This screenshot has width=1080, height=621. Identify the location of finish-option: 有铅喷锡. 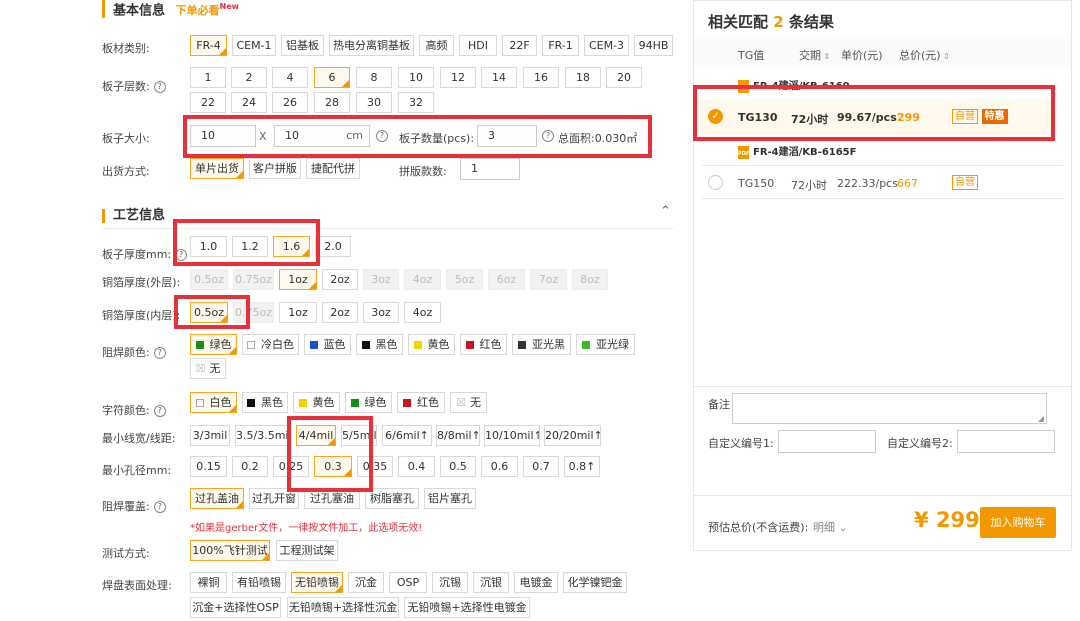
(259, 582).